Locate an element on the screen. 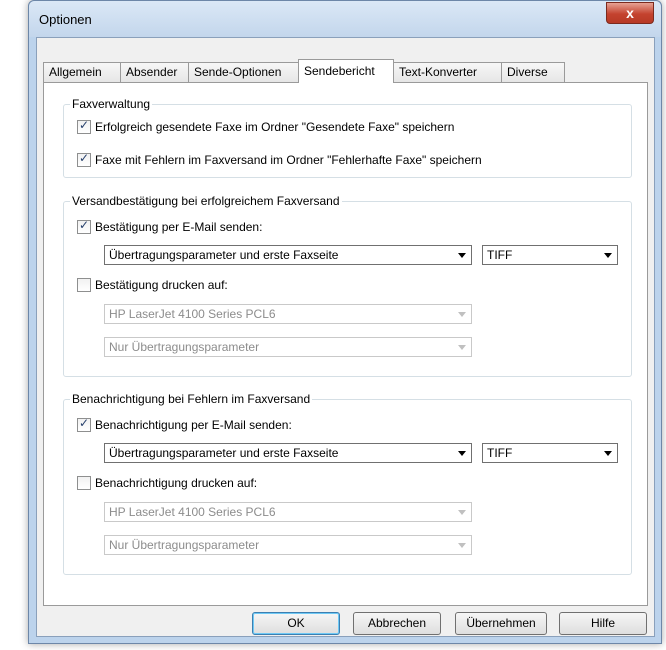  tab-sendebericht: Sendebericht is located at coordinates (346, 71).